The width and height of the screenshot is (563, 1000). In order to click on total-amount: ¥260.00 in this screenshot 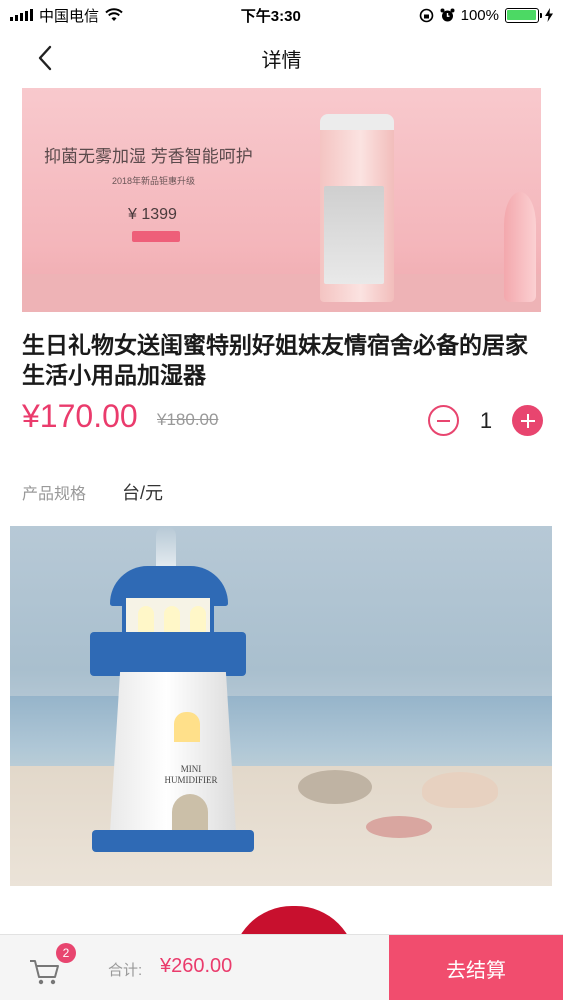, I will do `click(196, 966)`.